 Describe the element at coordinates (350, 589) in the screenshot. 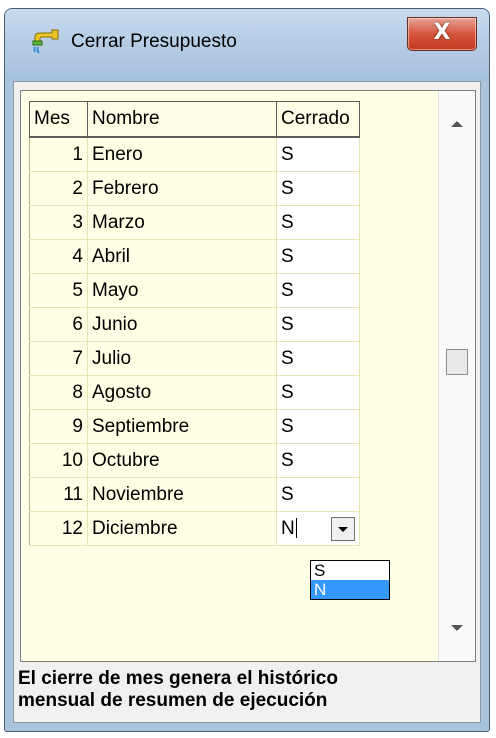

I see `dropdown-option-n: N` at that location.